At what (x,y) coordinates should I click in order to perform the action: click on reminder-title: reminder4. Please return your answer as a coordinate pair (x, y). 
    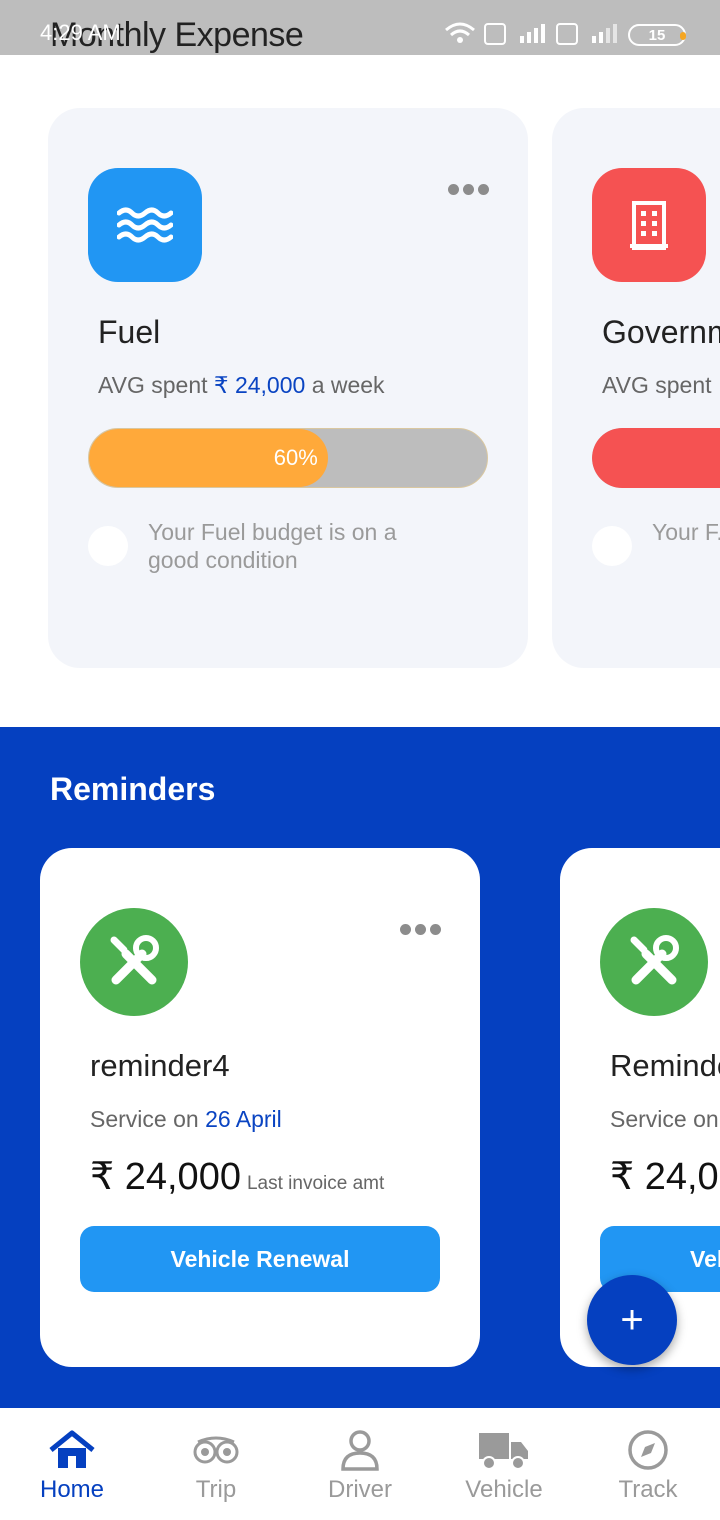
    Looking at the image, I should click on (160, 1065).